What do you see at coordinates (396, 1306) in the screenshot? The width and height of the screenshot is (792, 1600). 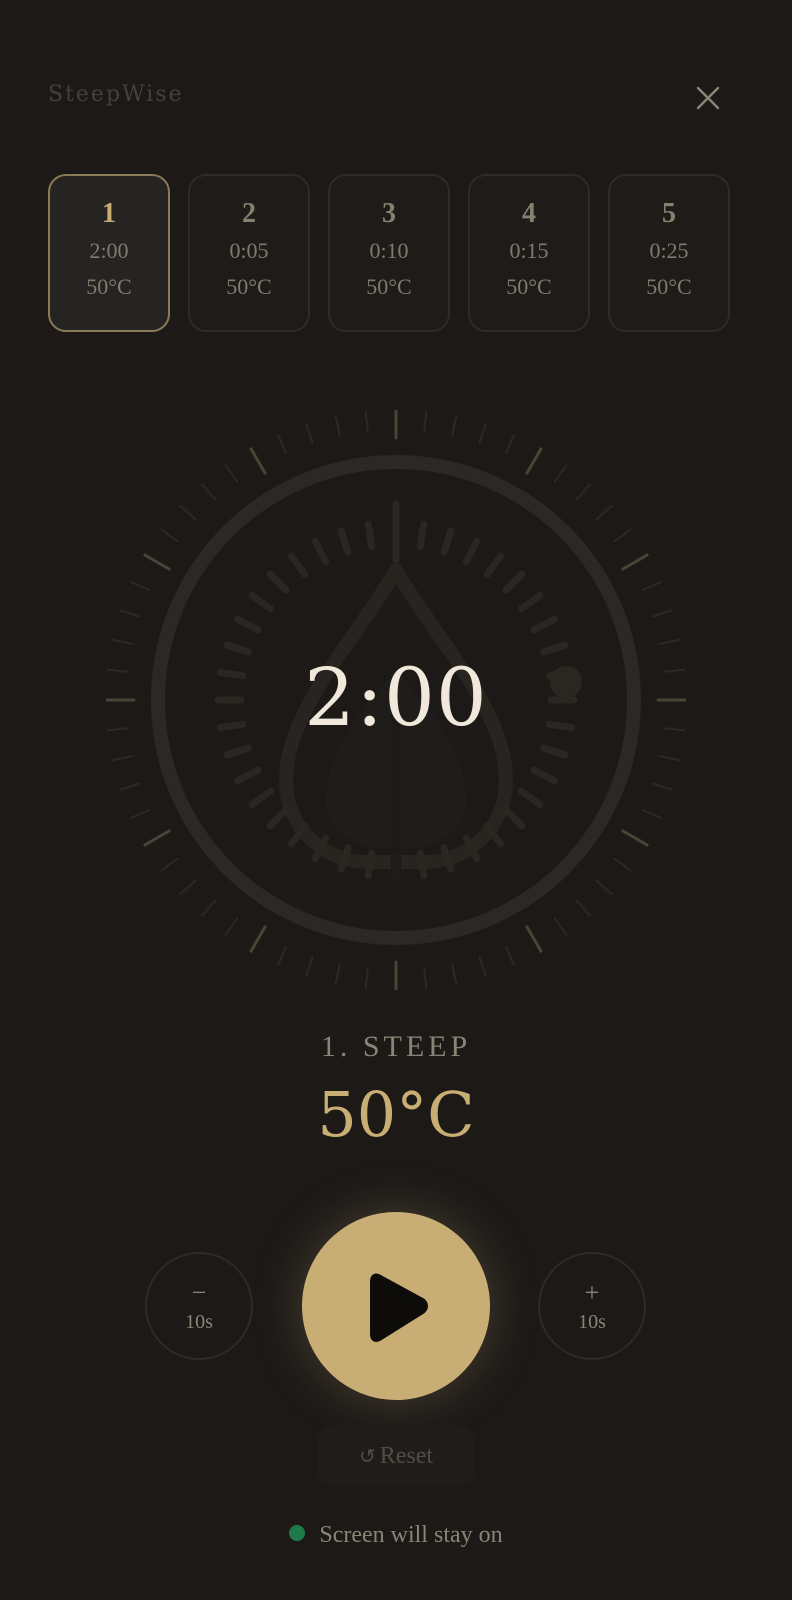 I see `play-button` at bounding box center [396, 1306].